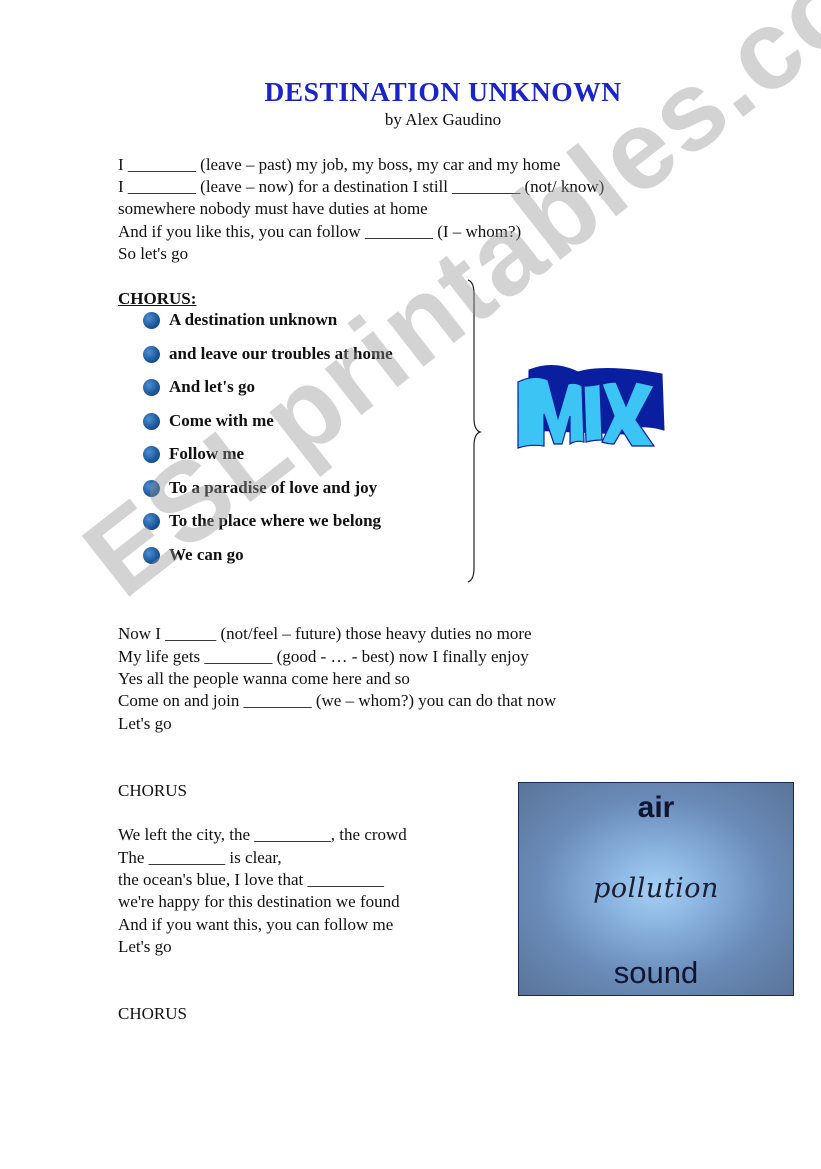  I want to click on song-title: DESTINATION UNKNOWN, so click(443, 92).